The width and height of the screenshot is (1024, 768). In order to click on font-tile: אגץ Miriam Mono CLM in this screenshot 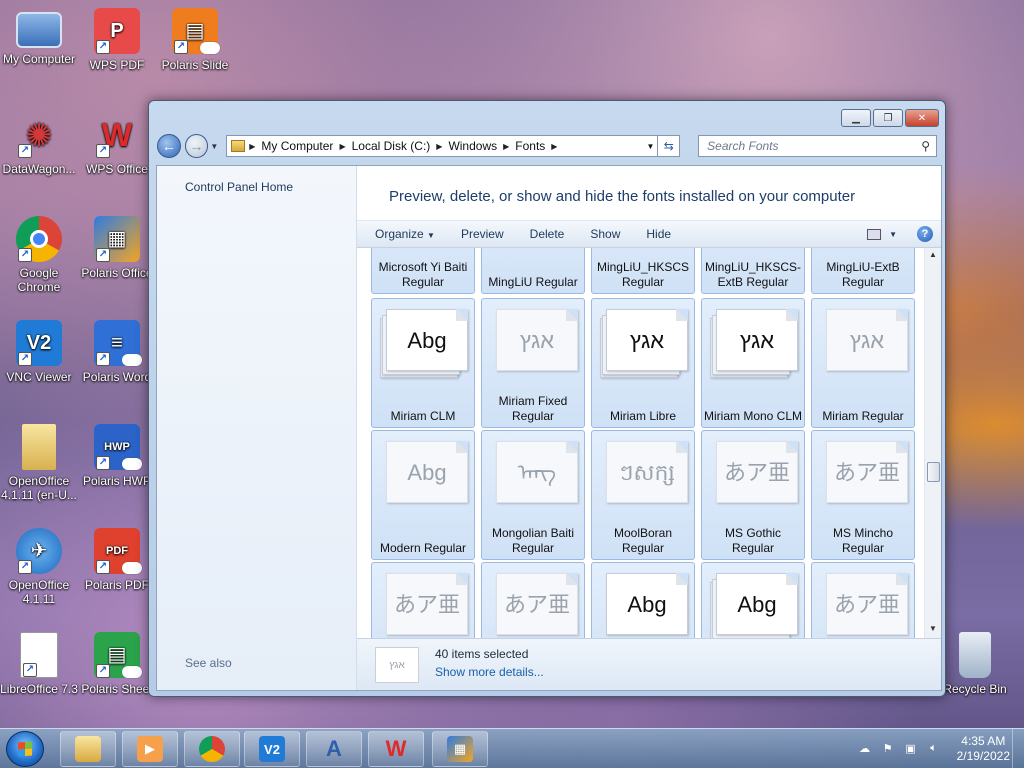, I will do `click(753, 363)`.